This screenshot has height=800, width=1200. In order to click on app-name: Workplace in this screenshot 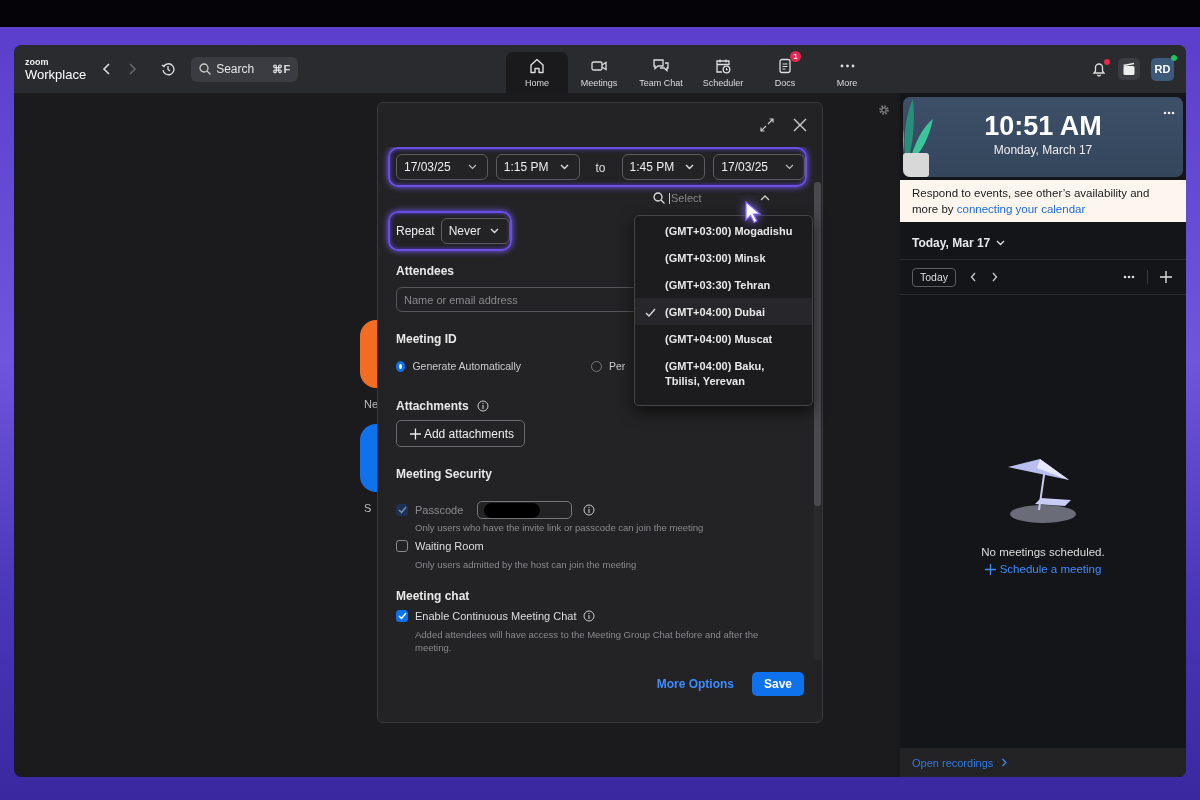, I will do `click(56, 74)`.